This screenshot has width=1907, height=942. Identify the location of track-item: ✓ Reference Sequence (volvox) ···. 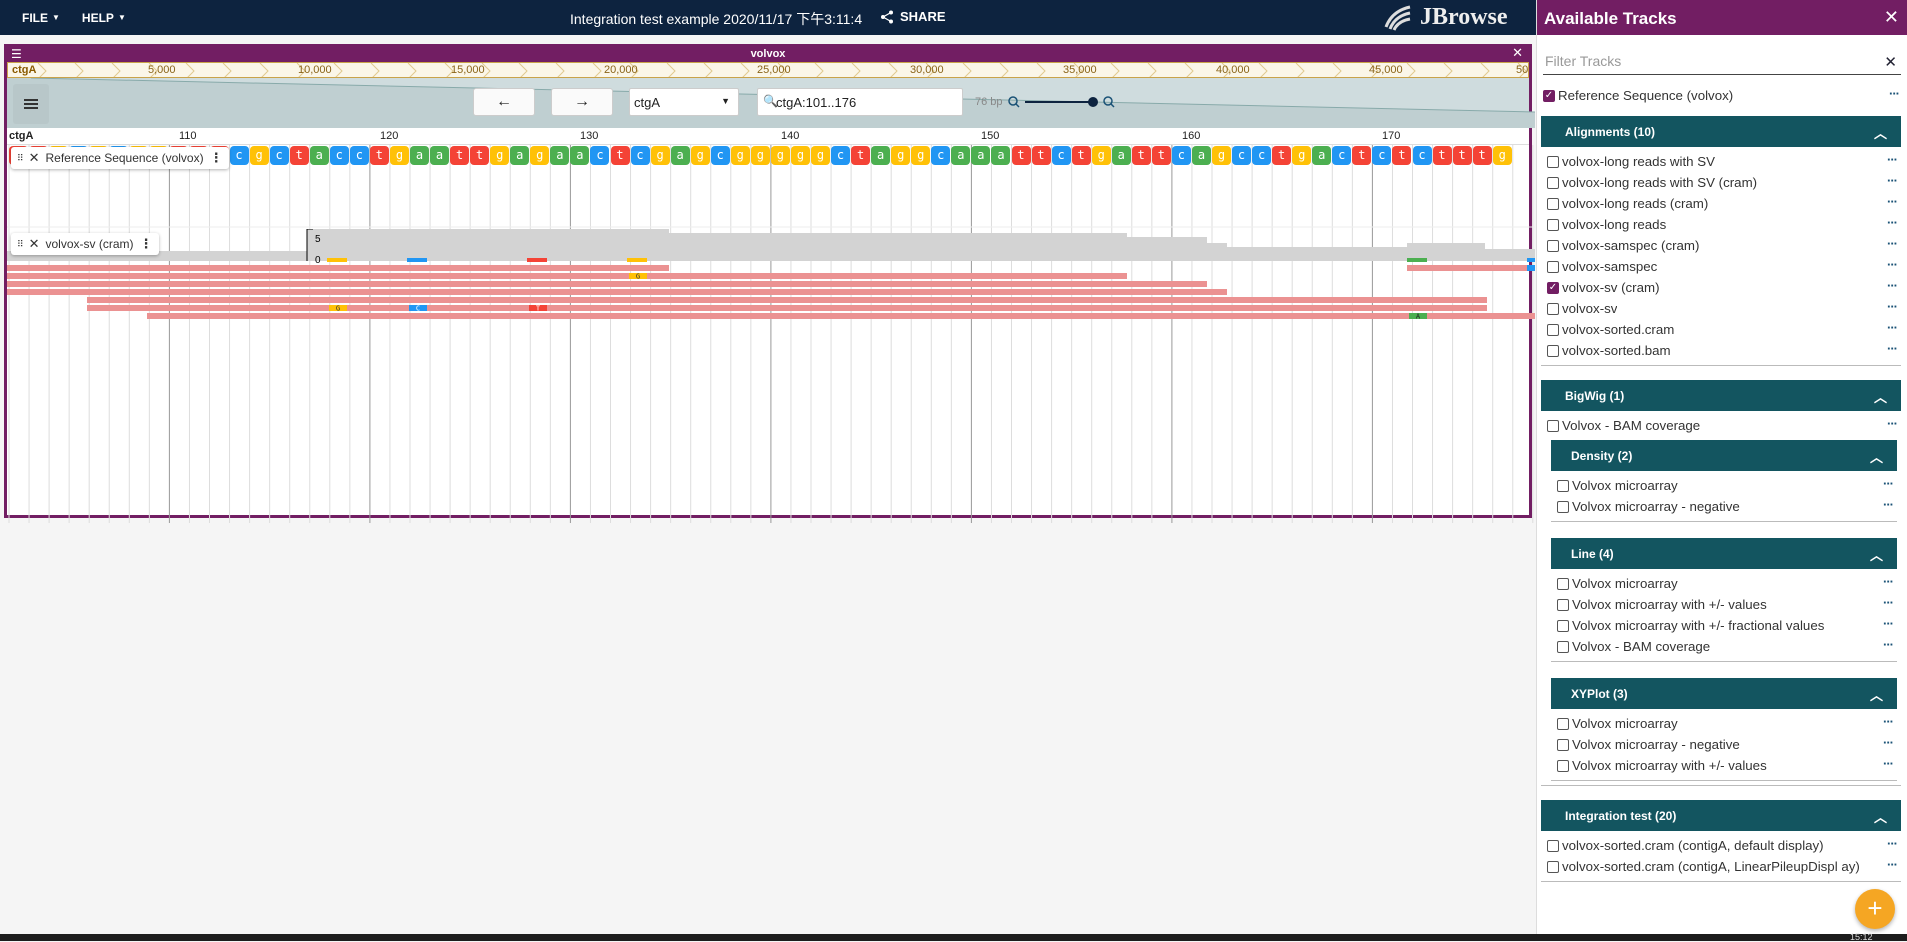
(1721, 95).